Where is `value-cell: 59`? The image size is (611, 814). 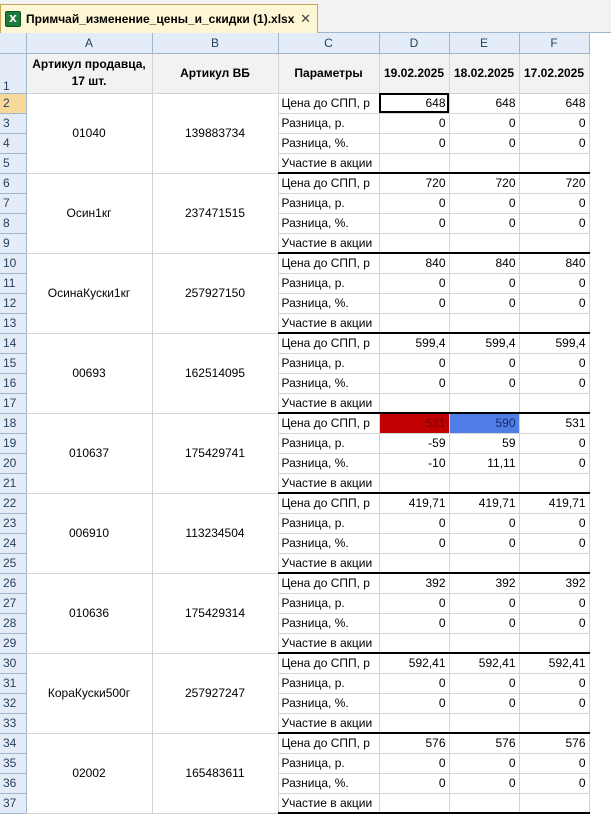 value-cell: 59 is located at coordinates (484, 443).